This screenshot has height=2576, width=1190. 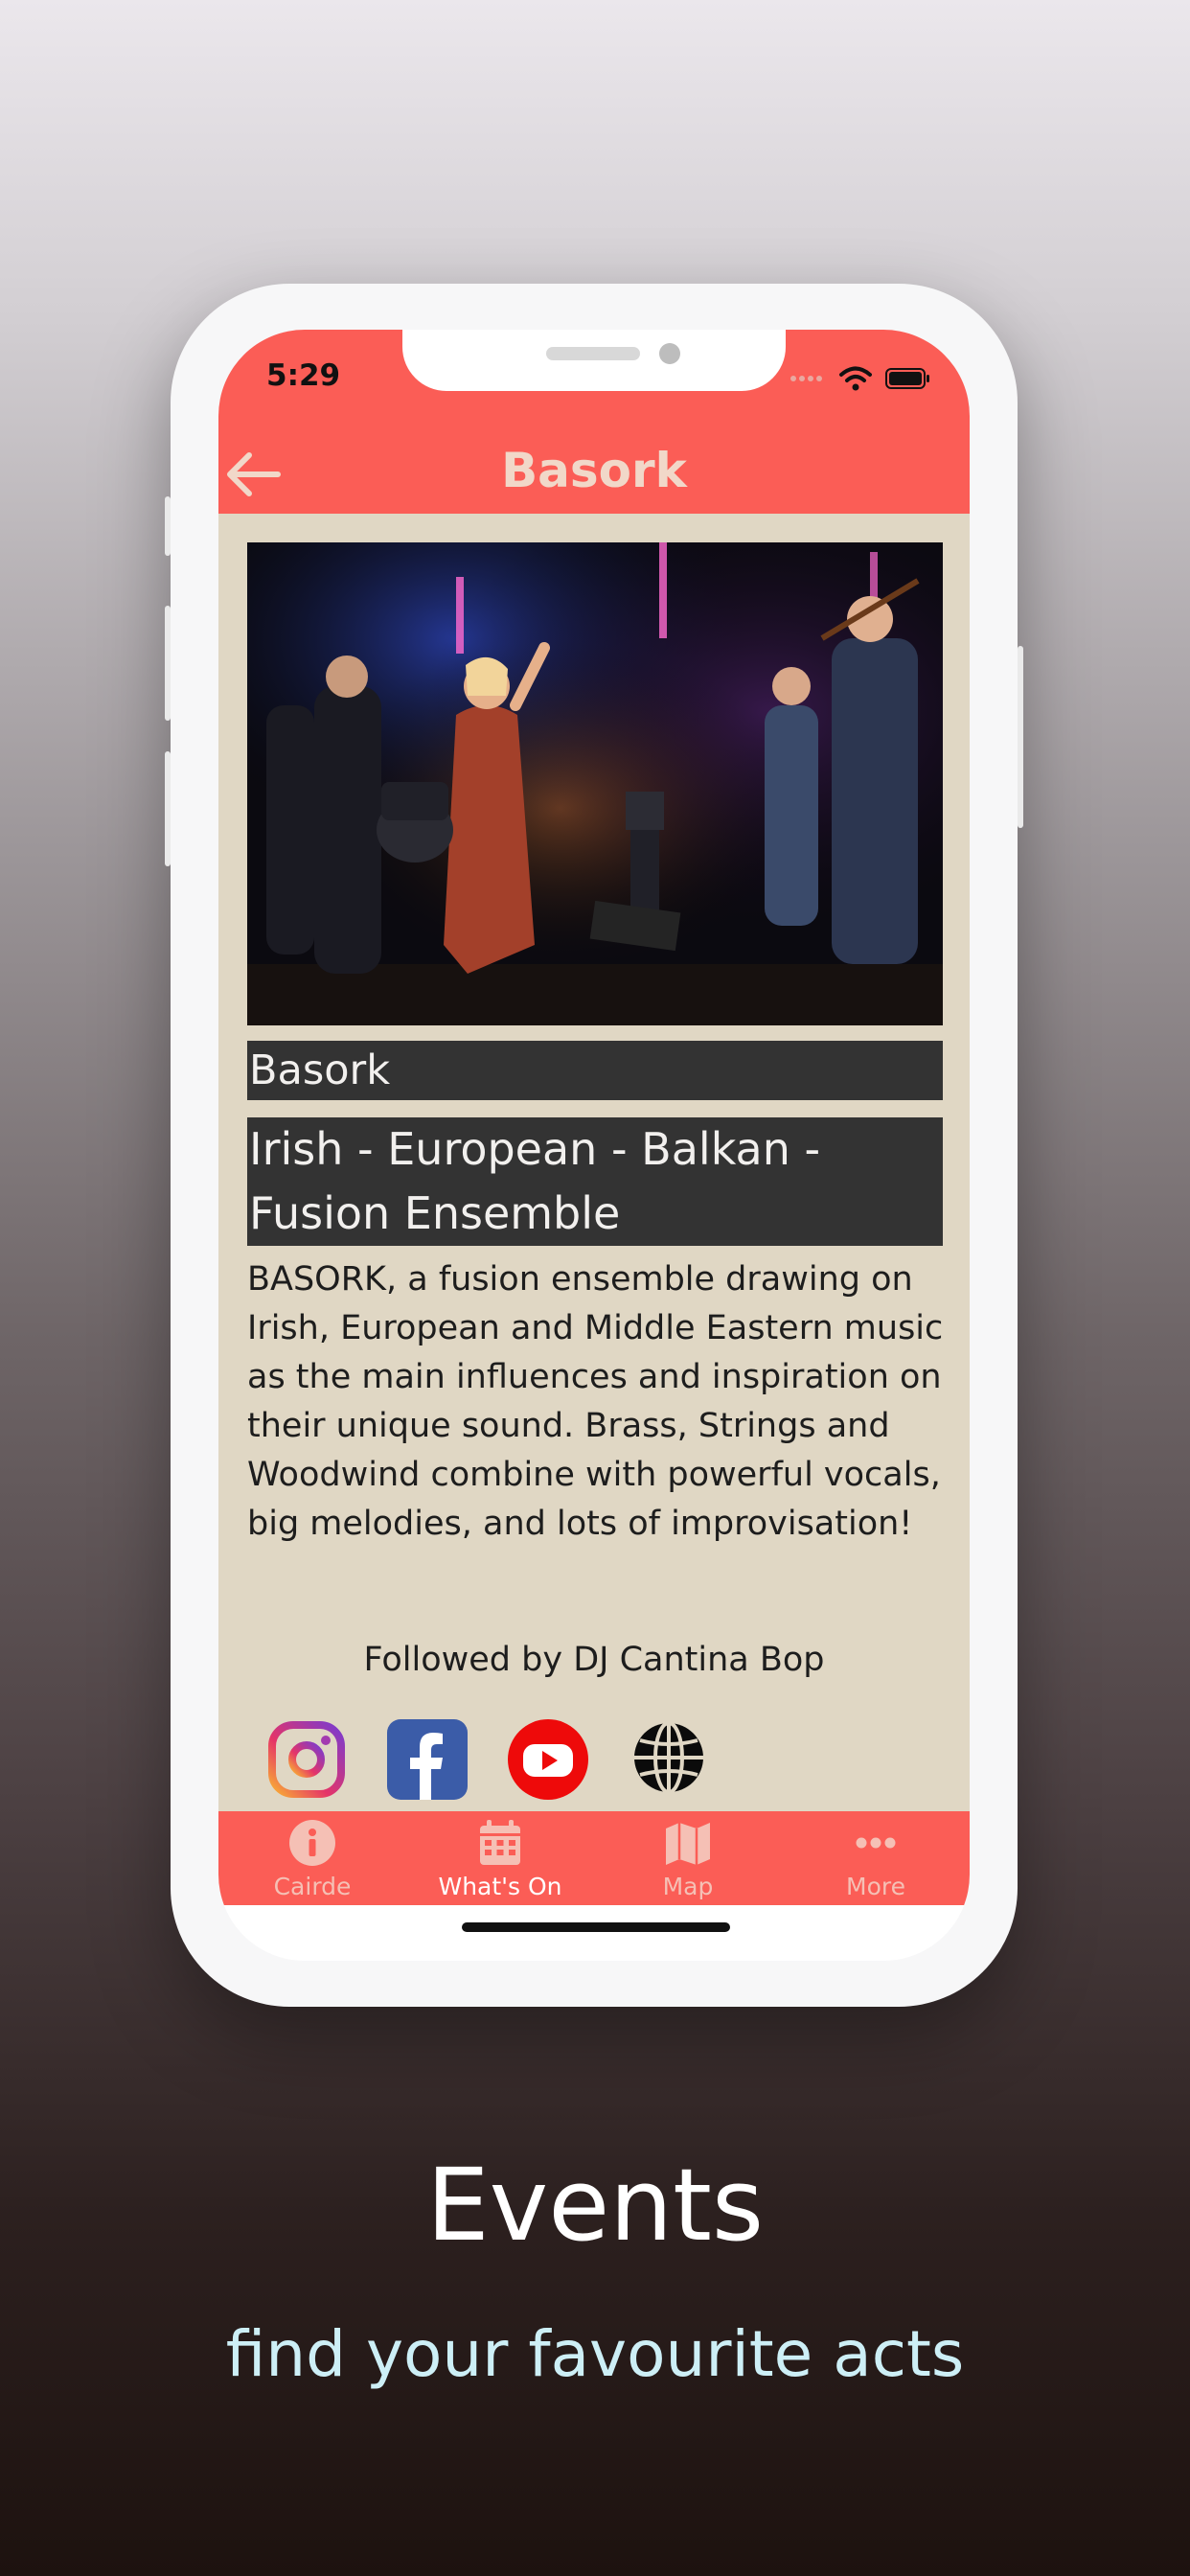 I want to click on navigation-bar: Basork, so click(x=594, y=474).